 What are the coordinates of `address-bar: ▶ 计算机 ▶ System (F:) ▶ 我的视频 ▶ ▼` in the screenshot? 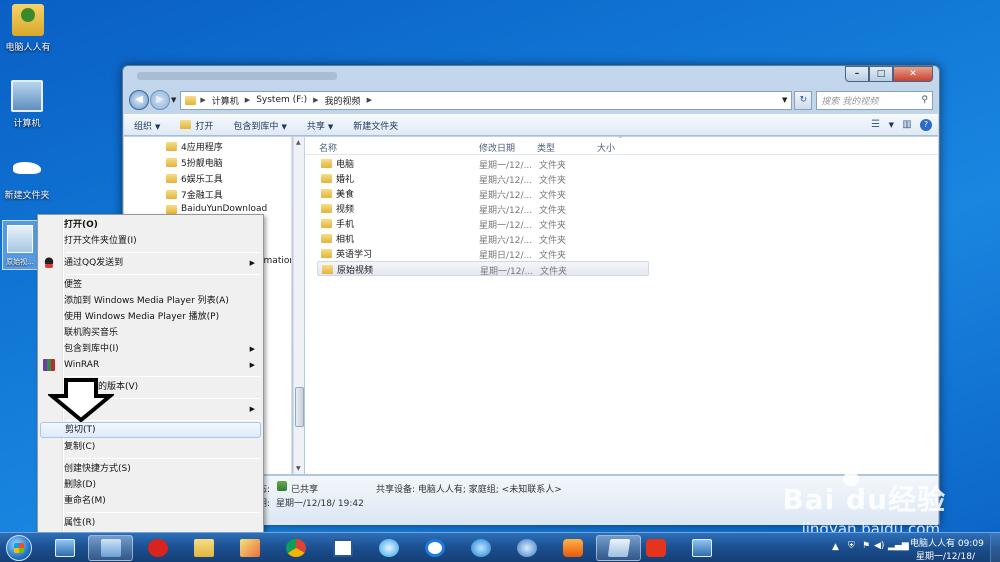 It's located at (486, 100).